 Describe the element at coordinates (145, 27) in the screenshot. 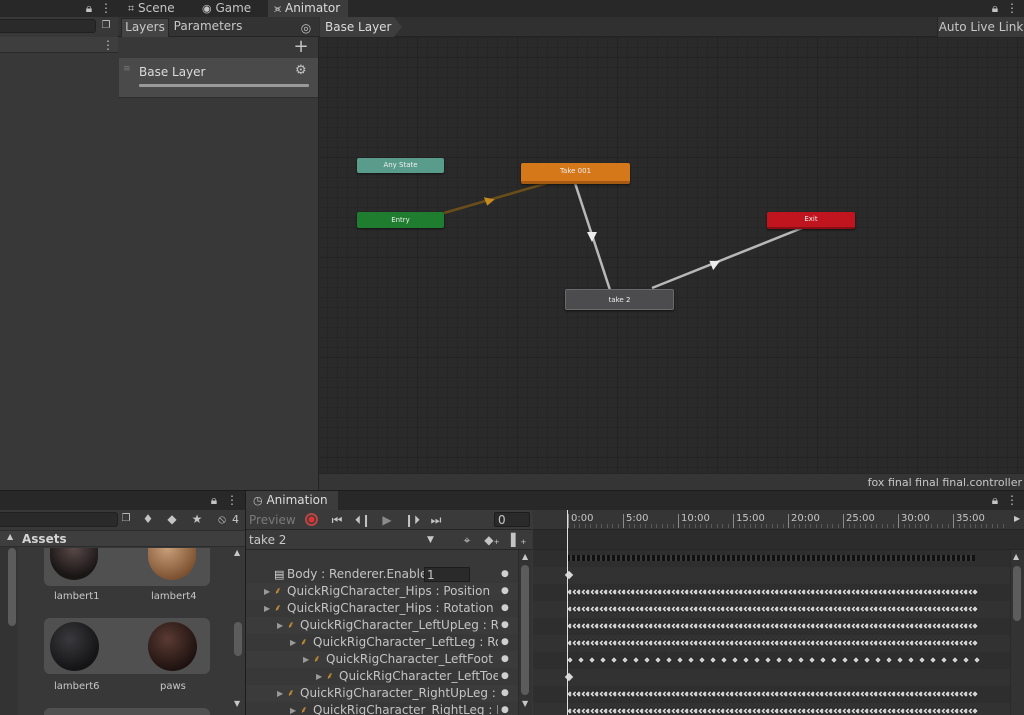

I see `tab-layers: Layers` at that location.